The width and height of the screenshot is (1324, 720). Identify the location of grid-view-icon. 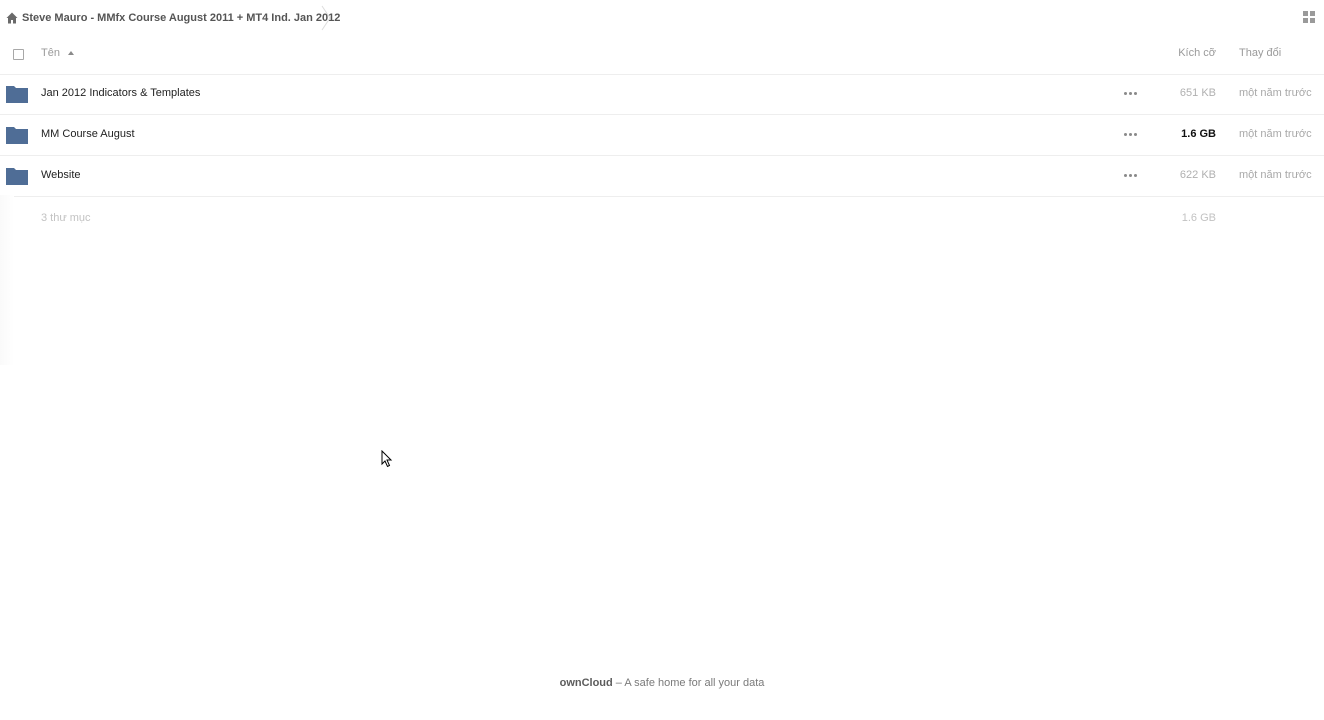
(1310, 18).